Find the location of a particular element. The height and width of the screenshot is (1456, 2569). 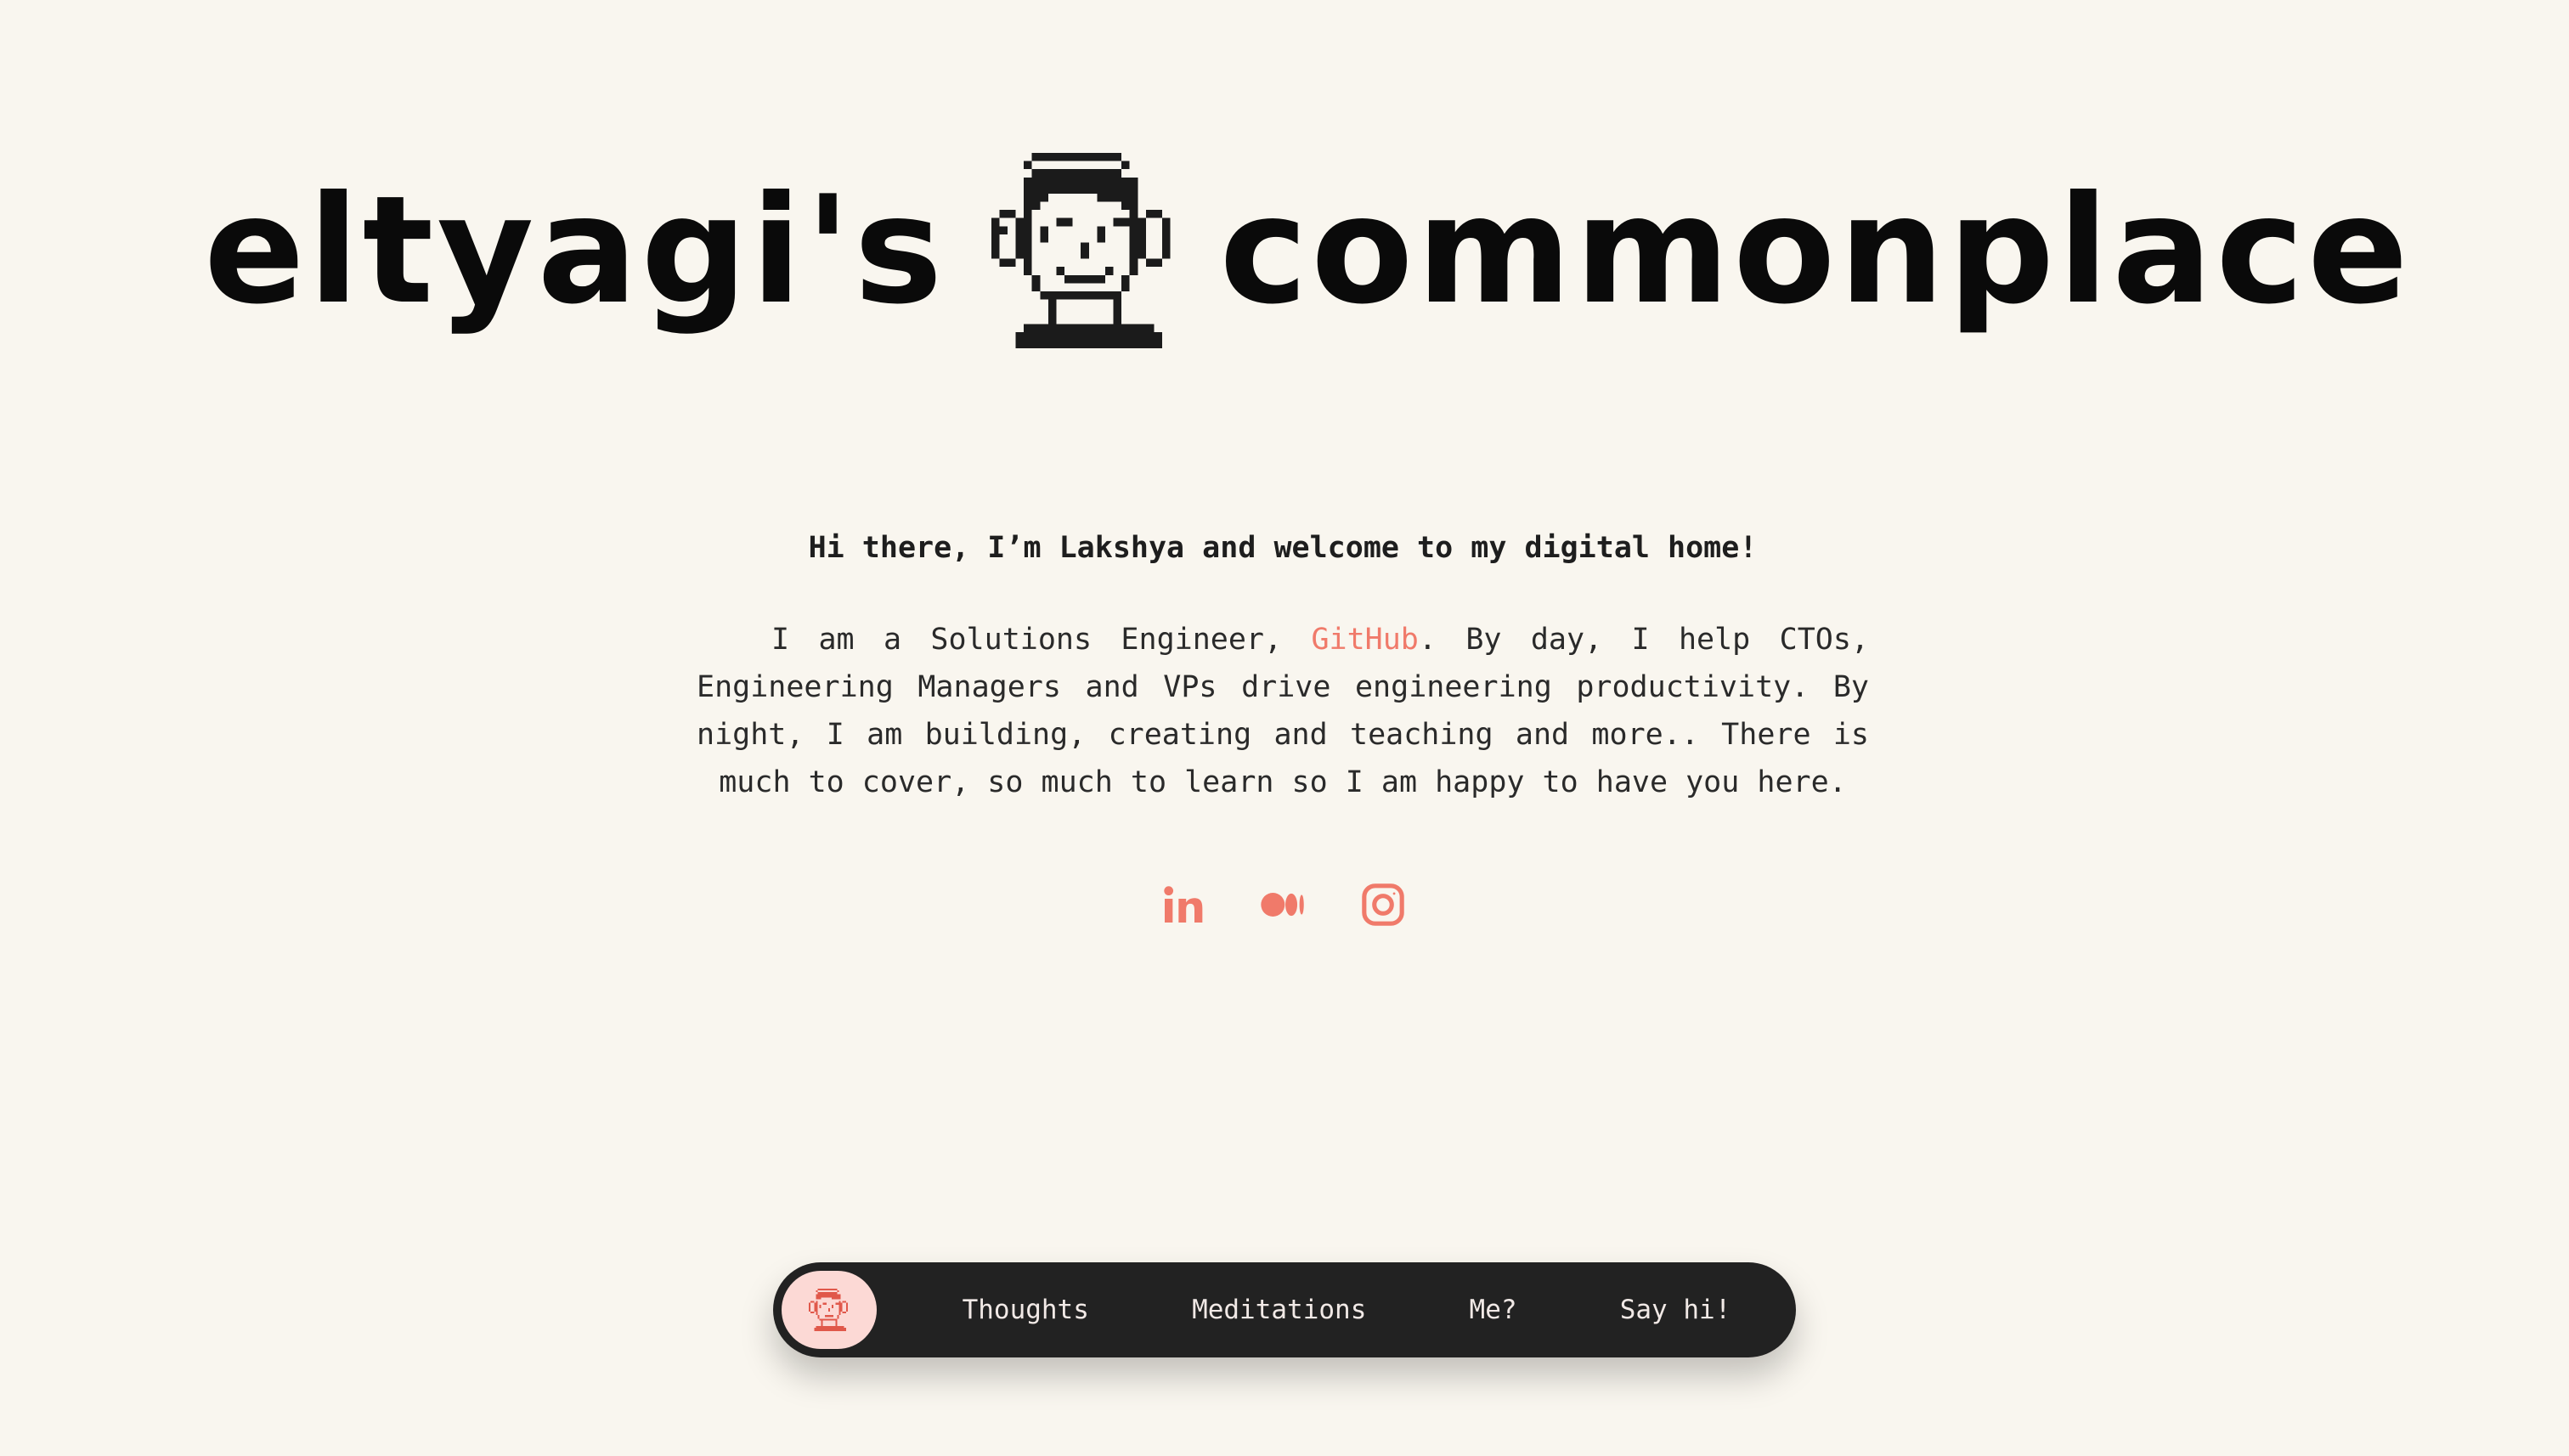

site-title-left: eltyagi's is located at coordinates (575, 251).